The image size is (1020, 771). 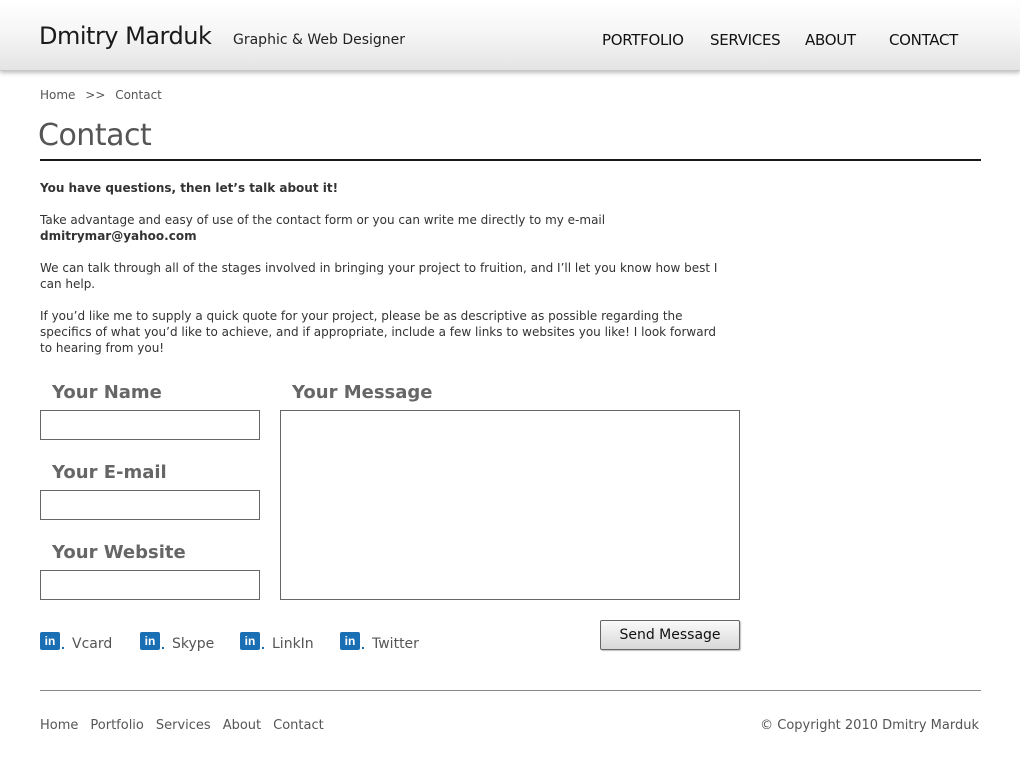 I want to click on nav-portfolio: PORTFOLIO, so click(x=643, y=40).